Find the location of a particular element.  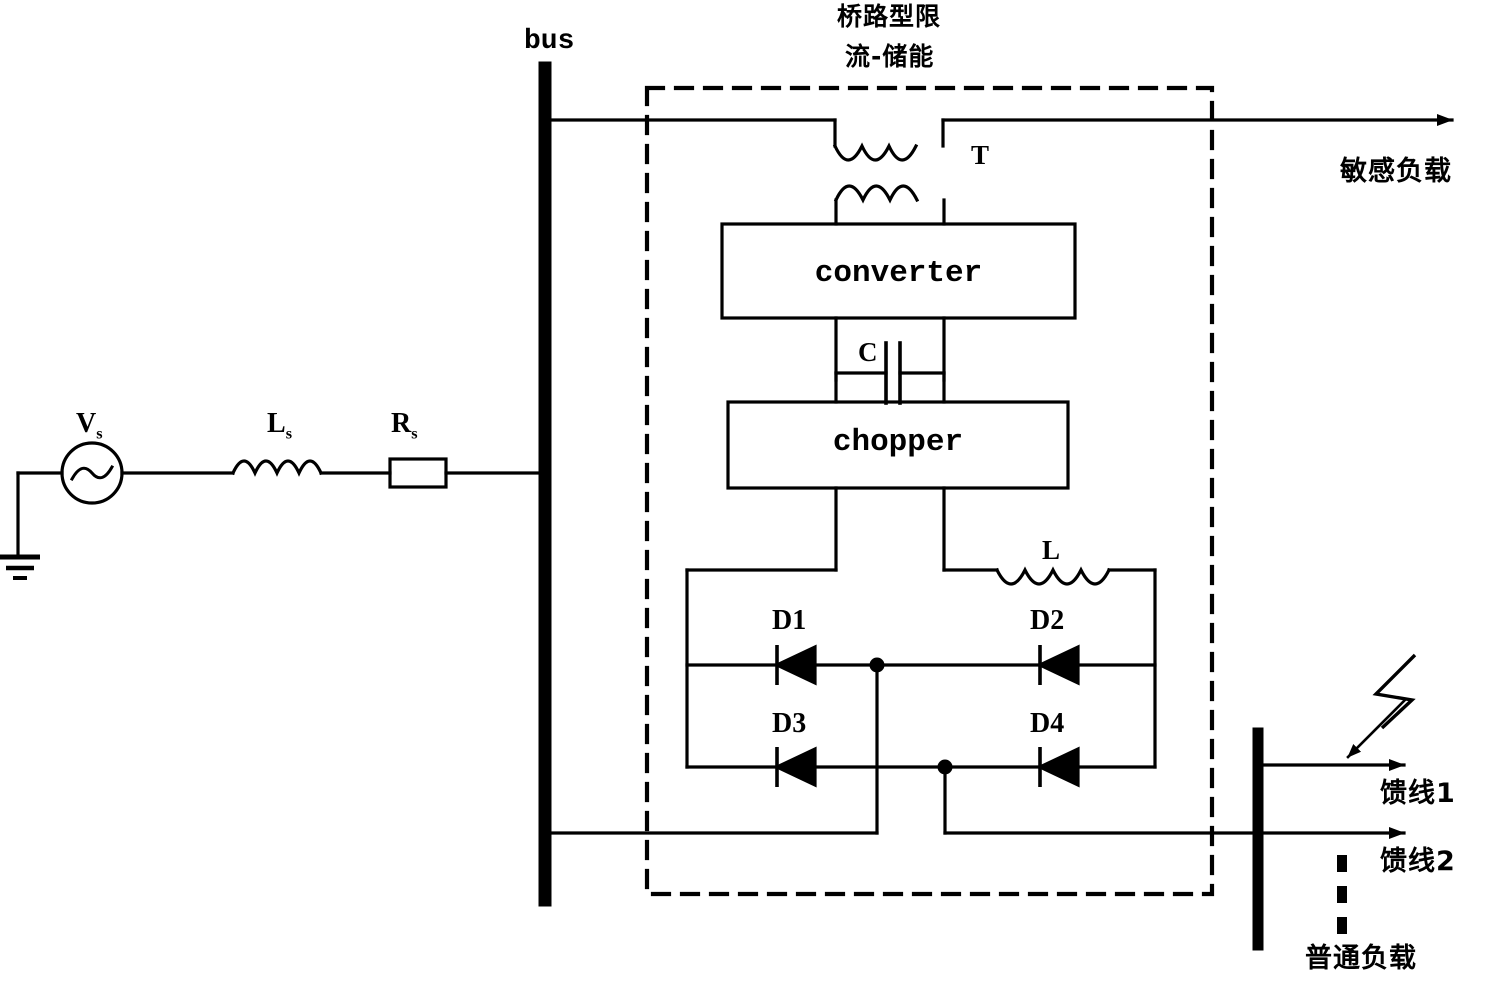

resistor-rs-body is located at coordinates (418, 473).